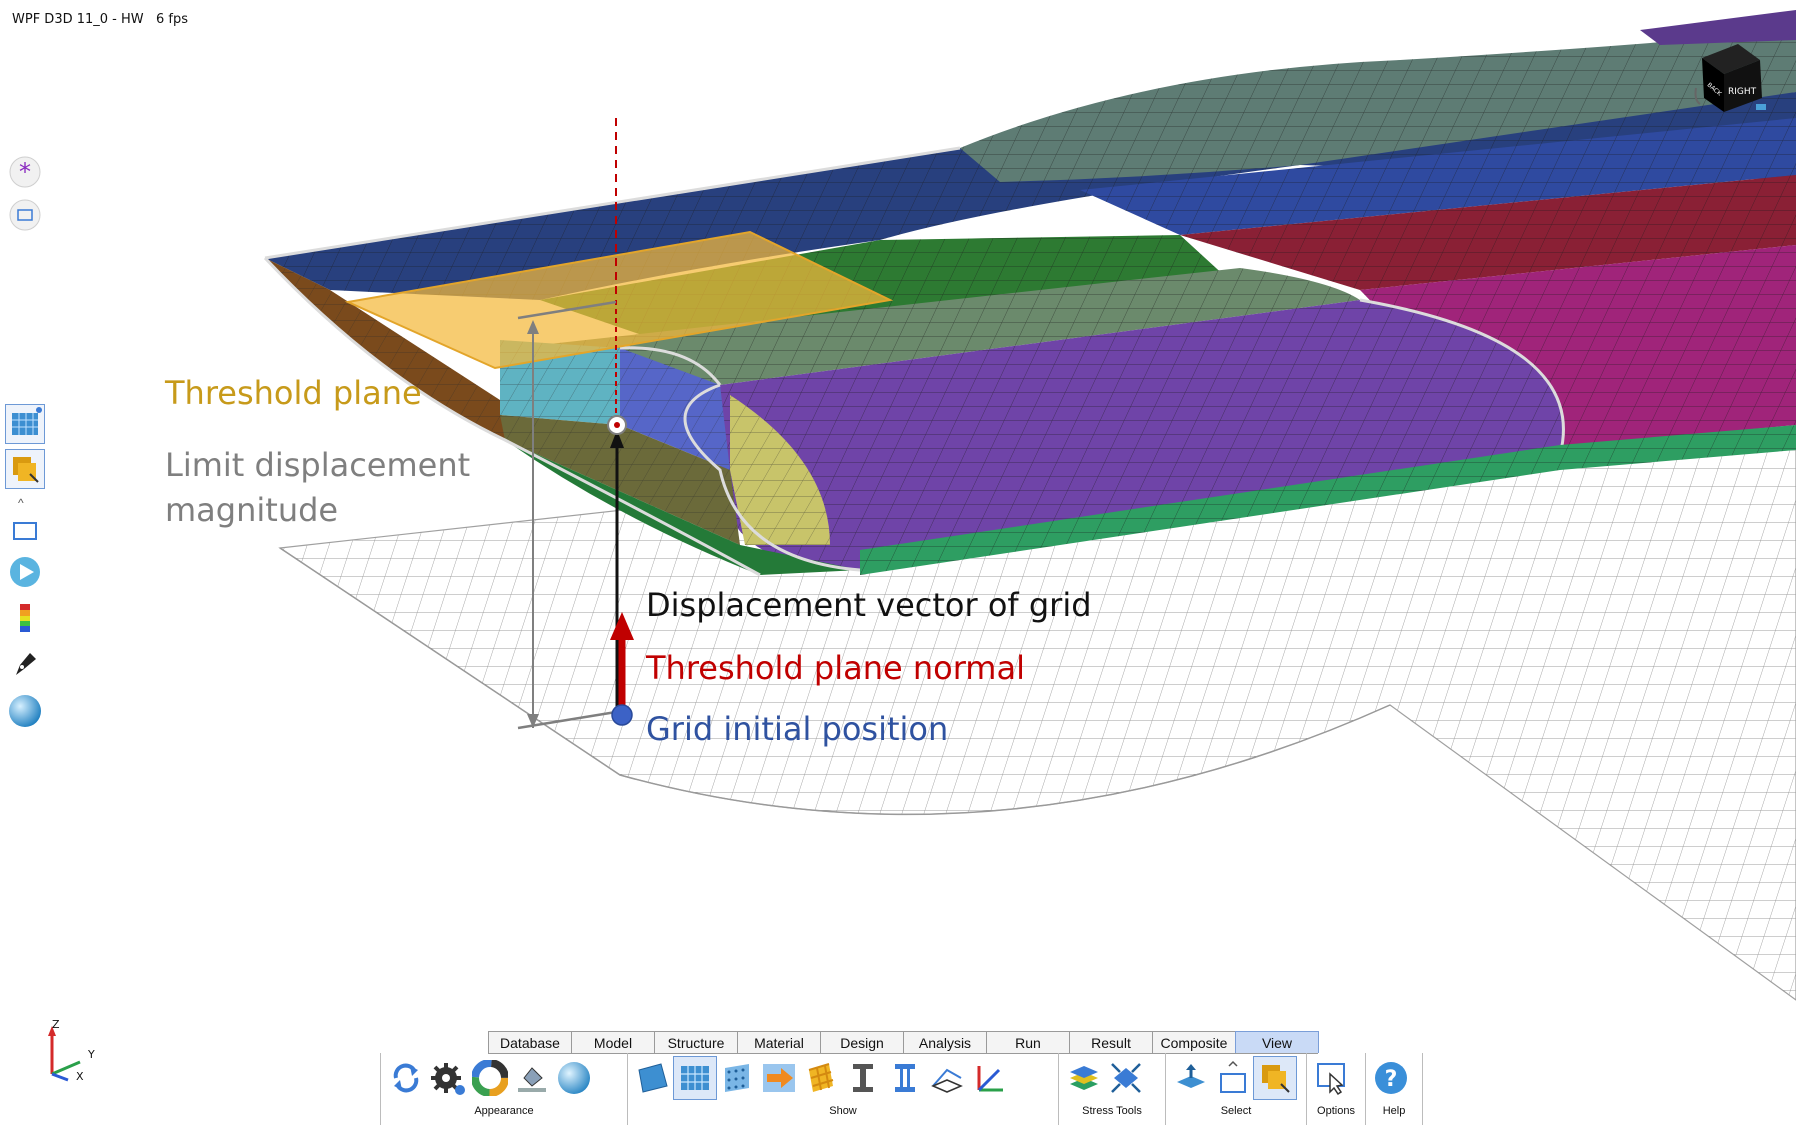 The width and height of the screenshot is (1796, 1125). I want to click on stacked-layers-icon, so click(1084, 1078).